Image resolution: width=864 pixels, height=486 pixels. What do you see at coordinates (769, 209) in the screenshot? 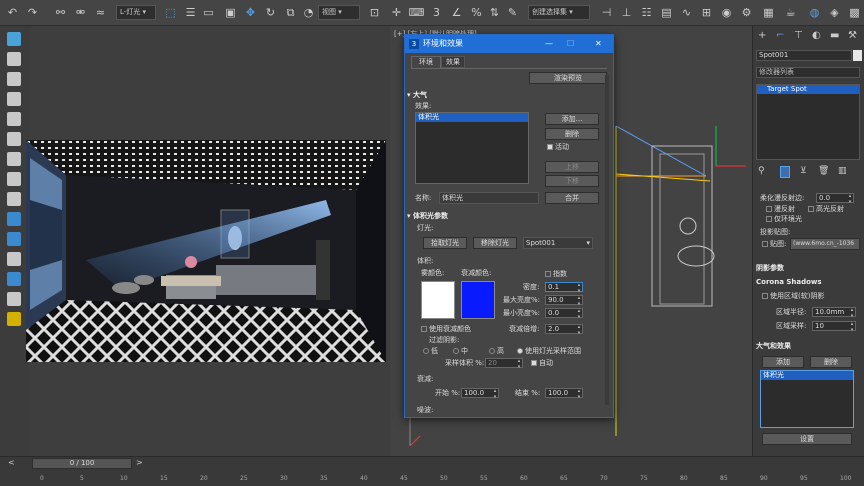
I see `diffuse-check-box` at bounding box center [769, 209].